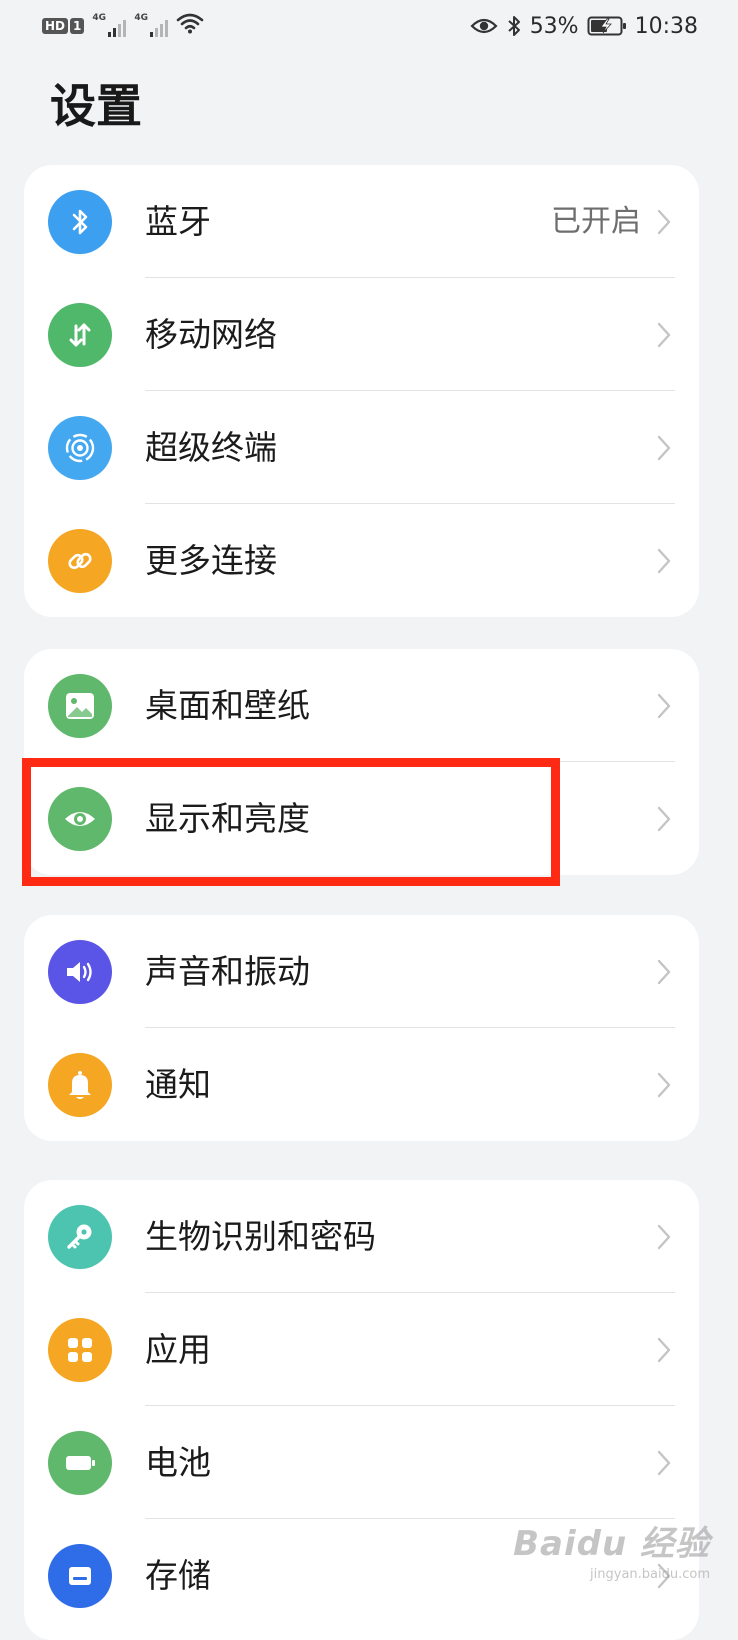 This screenshot has width=738, height=1640. I want to click on settings-item-label: 桌面和壁纸, so click(227, 705).